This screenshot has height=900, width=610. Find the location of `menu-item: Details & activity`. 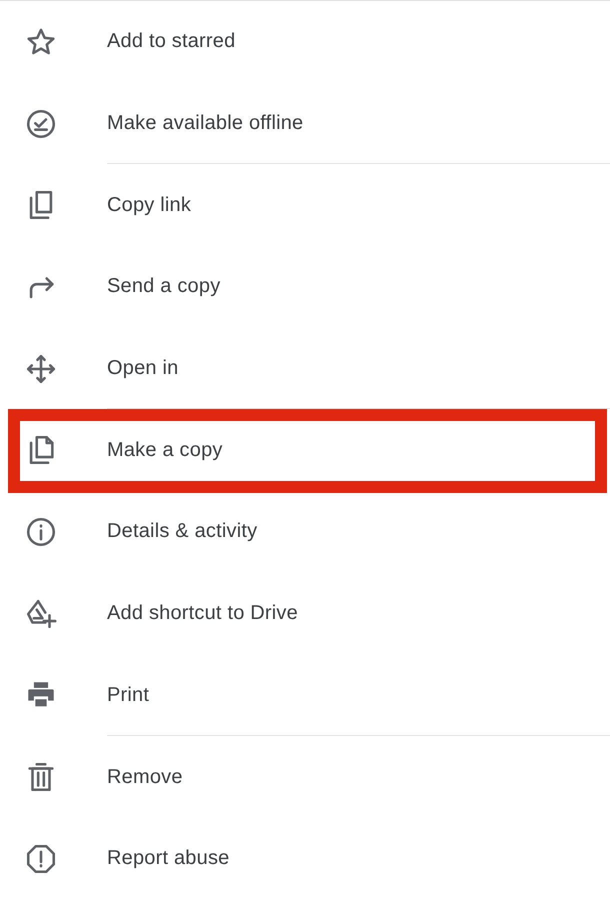

menu-item: Details & activity is located at coordinates (182, 532).